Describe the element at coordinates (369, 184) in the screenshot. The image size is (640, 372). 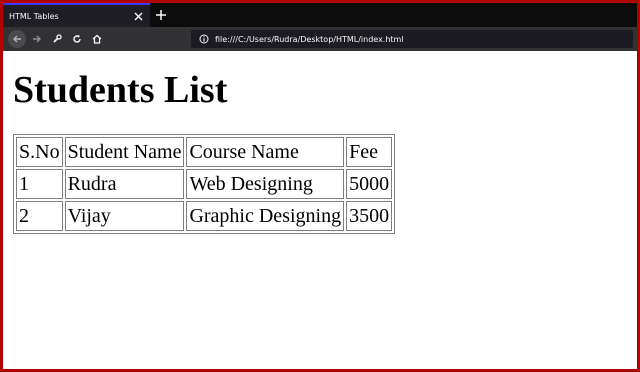
I see `table-cell: 5000` at that location.